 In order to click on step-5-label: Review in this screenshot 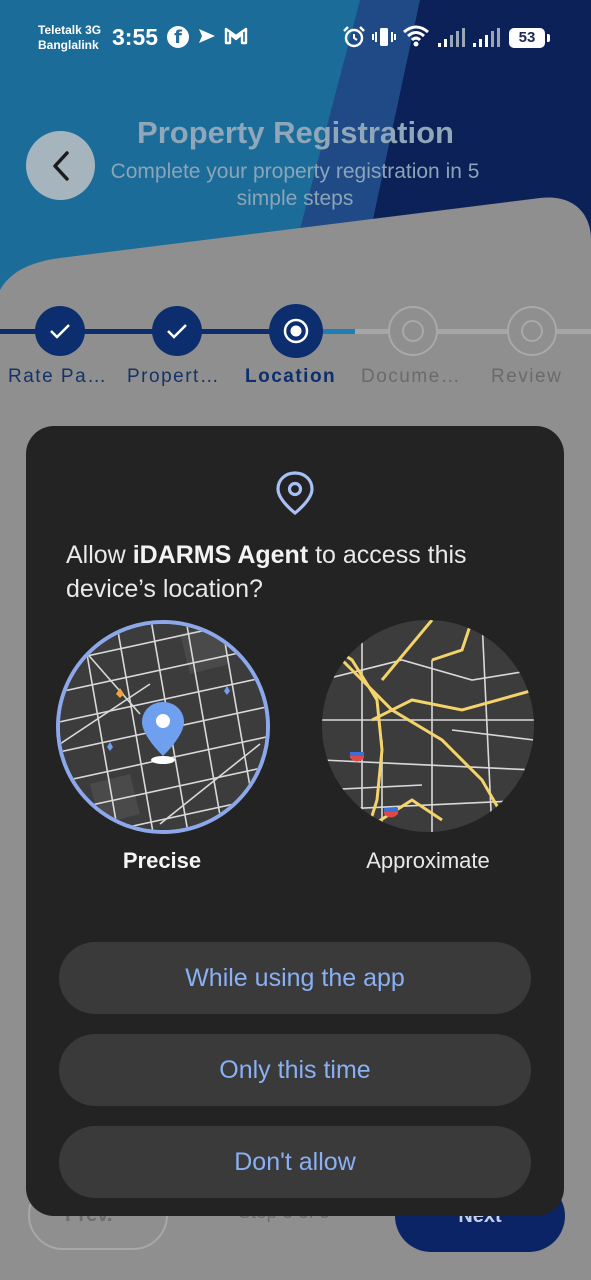, I will do `click(527, 376)`.